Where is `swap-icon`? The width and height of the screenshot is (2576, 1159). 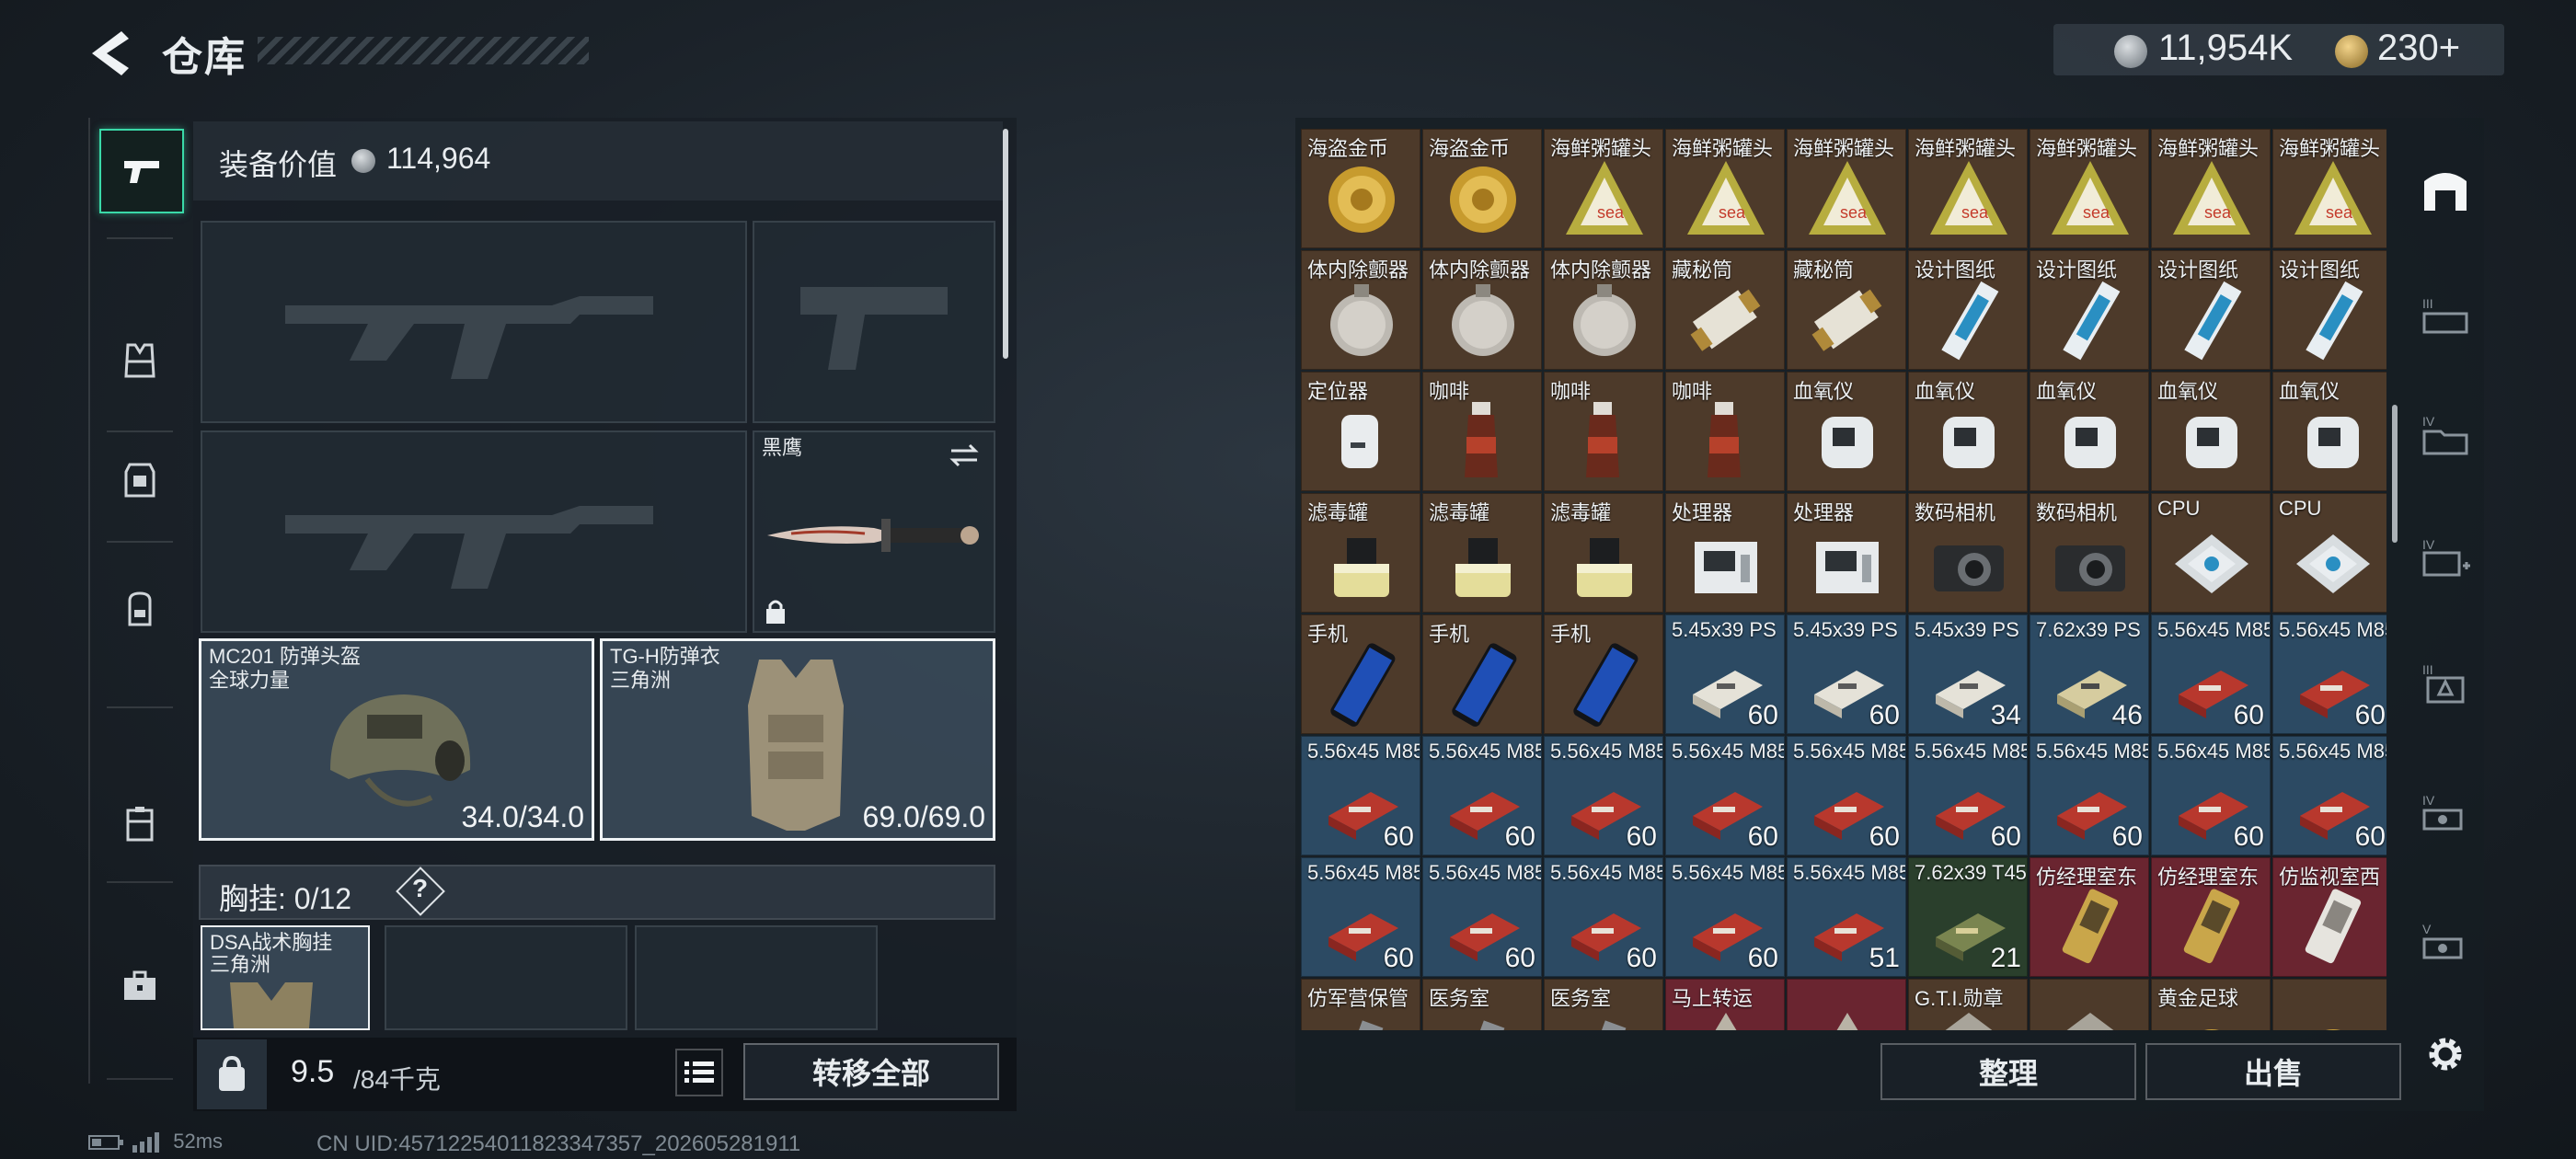 swap-icon is located at coordinates (964, 455).